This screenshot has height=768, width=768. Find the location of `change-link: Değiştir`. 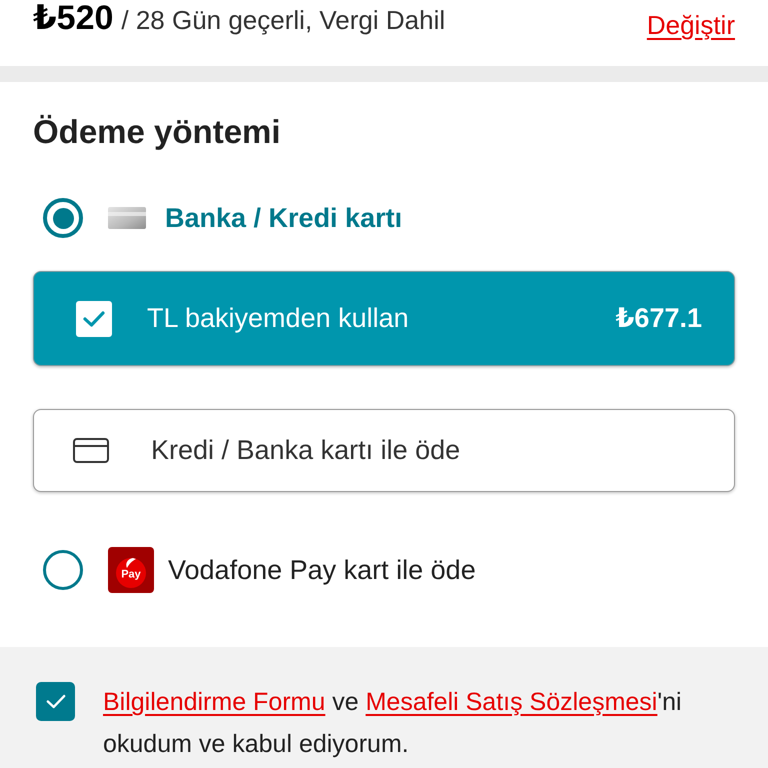

change-link: Değiştir is located at coordinates (690, 25).